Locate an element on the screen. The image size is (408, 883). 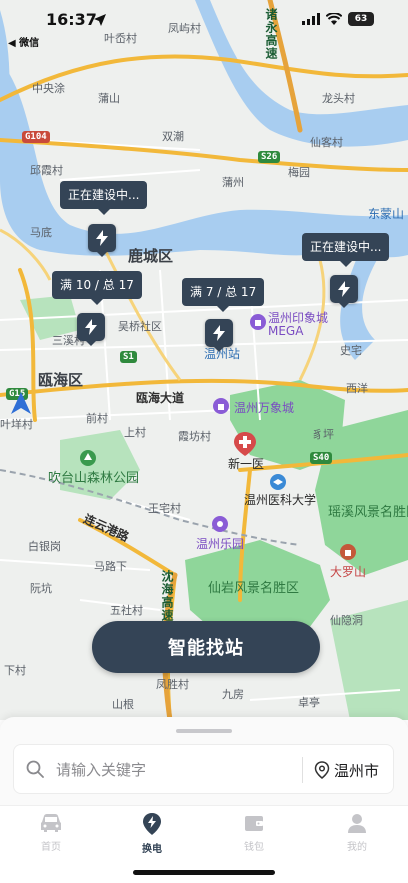
search-bar: 温州市 is located at coordinates (203, 769).